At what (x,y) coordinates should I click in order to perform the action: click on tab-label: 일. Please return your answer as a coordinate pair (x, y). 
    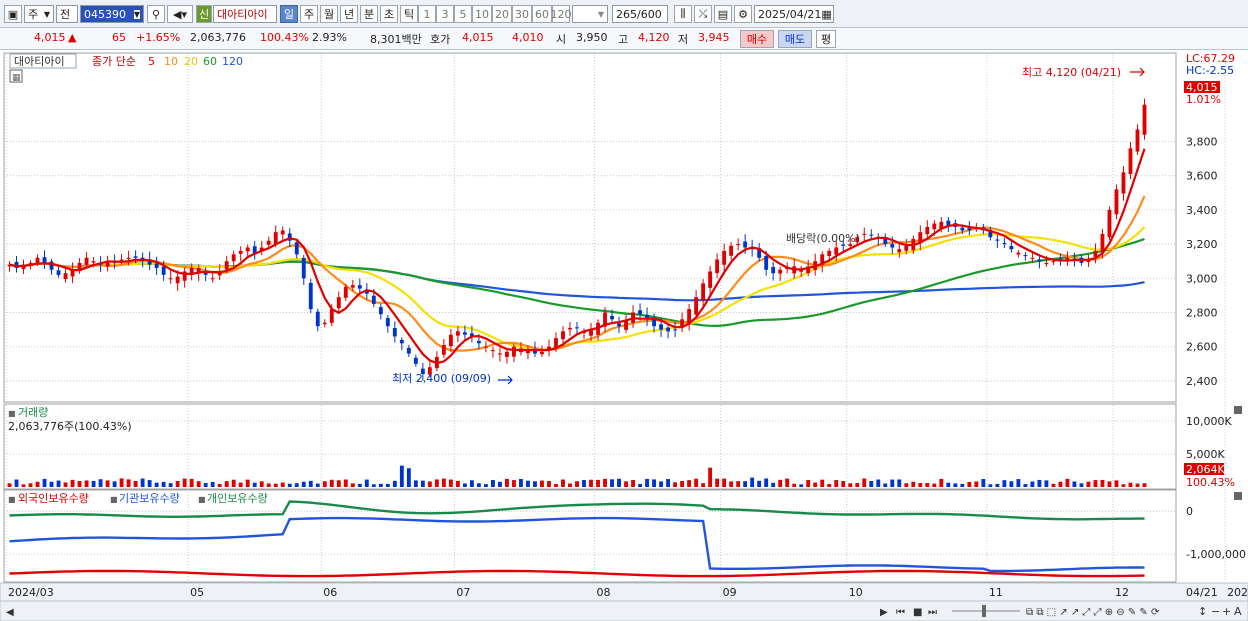
    Looking at the image, I should click on (289, 14).